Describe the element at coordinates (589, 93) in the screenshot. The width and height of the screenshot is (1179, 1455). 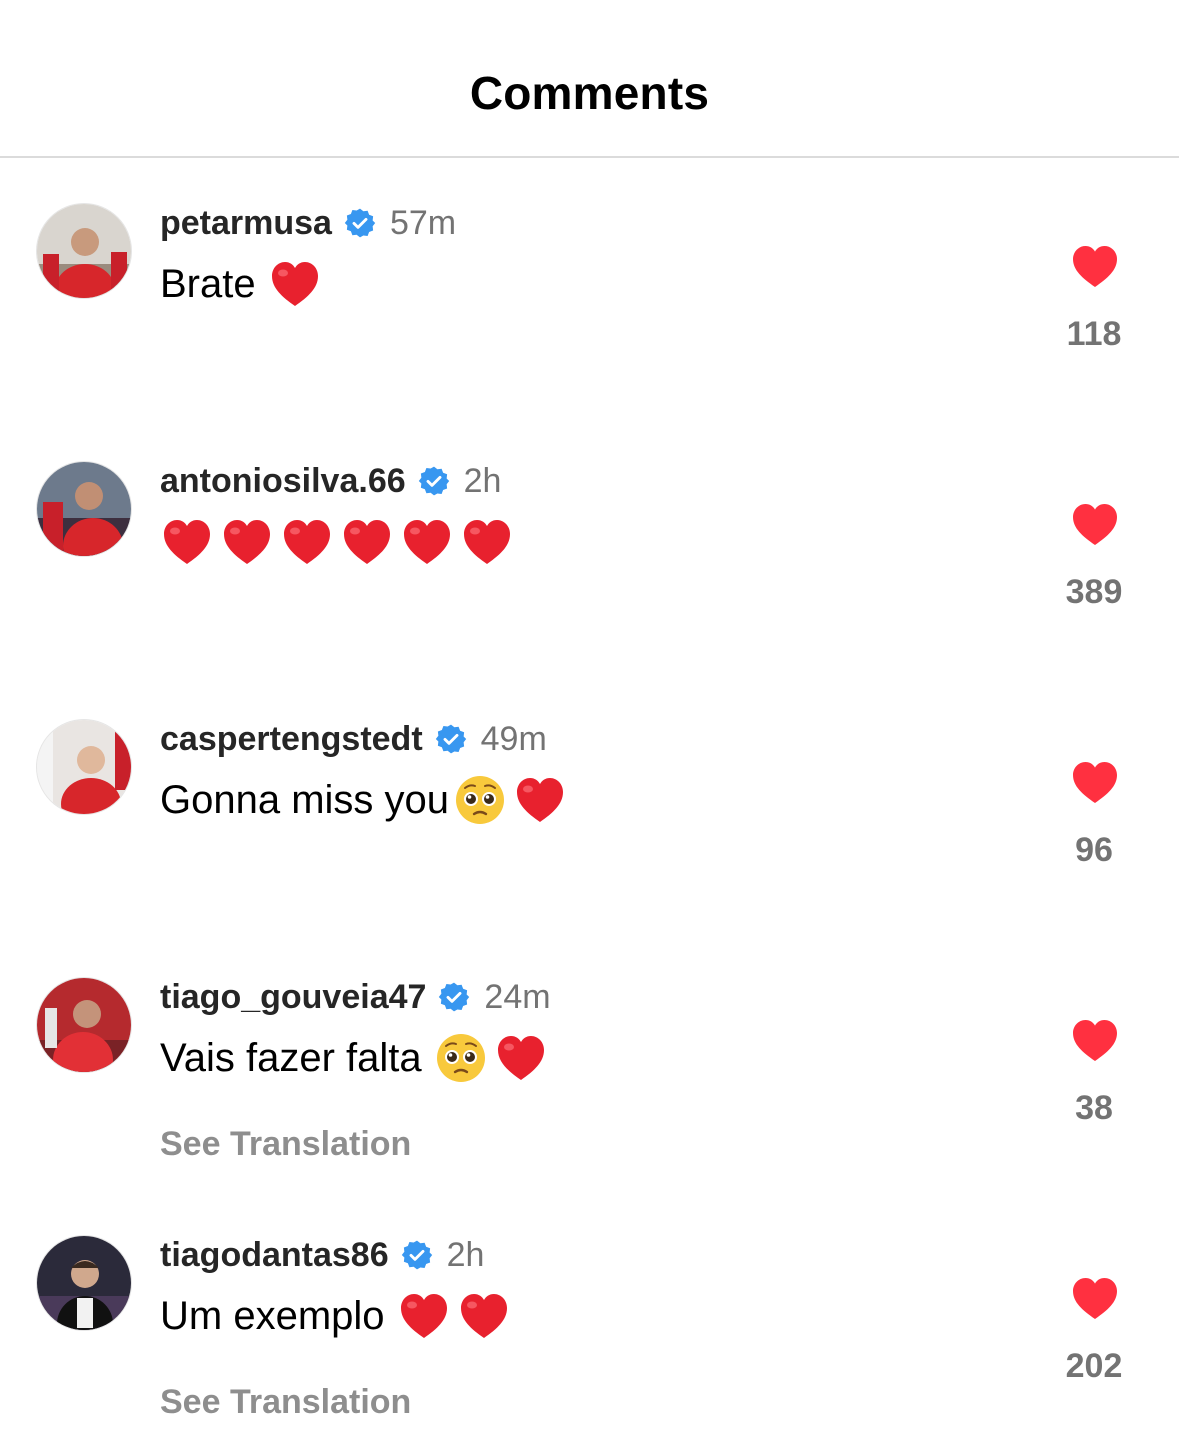
I see `page-title: Comments` at that location.